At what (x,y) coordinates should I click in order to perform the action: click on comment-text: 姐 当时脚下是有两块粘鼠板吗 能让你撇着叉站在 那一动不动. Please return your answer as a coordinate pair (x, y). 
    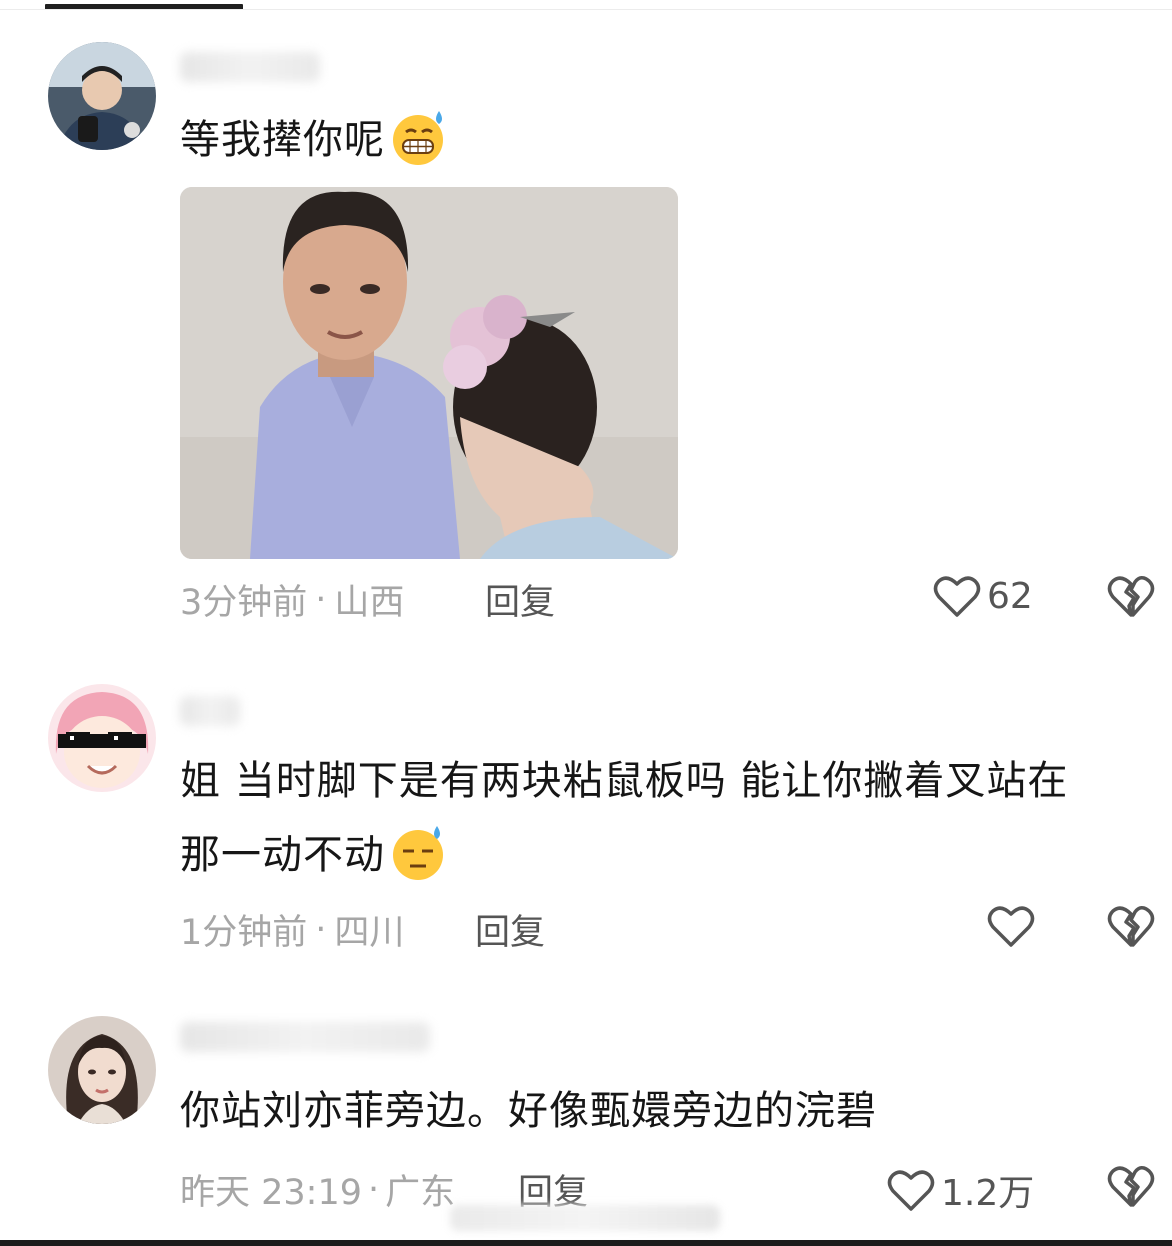
    Looking at the image, I should click on (660, 818).